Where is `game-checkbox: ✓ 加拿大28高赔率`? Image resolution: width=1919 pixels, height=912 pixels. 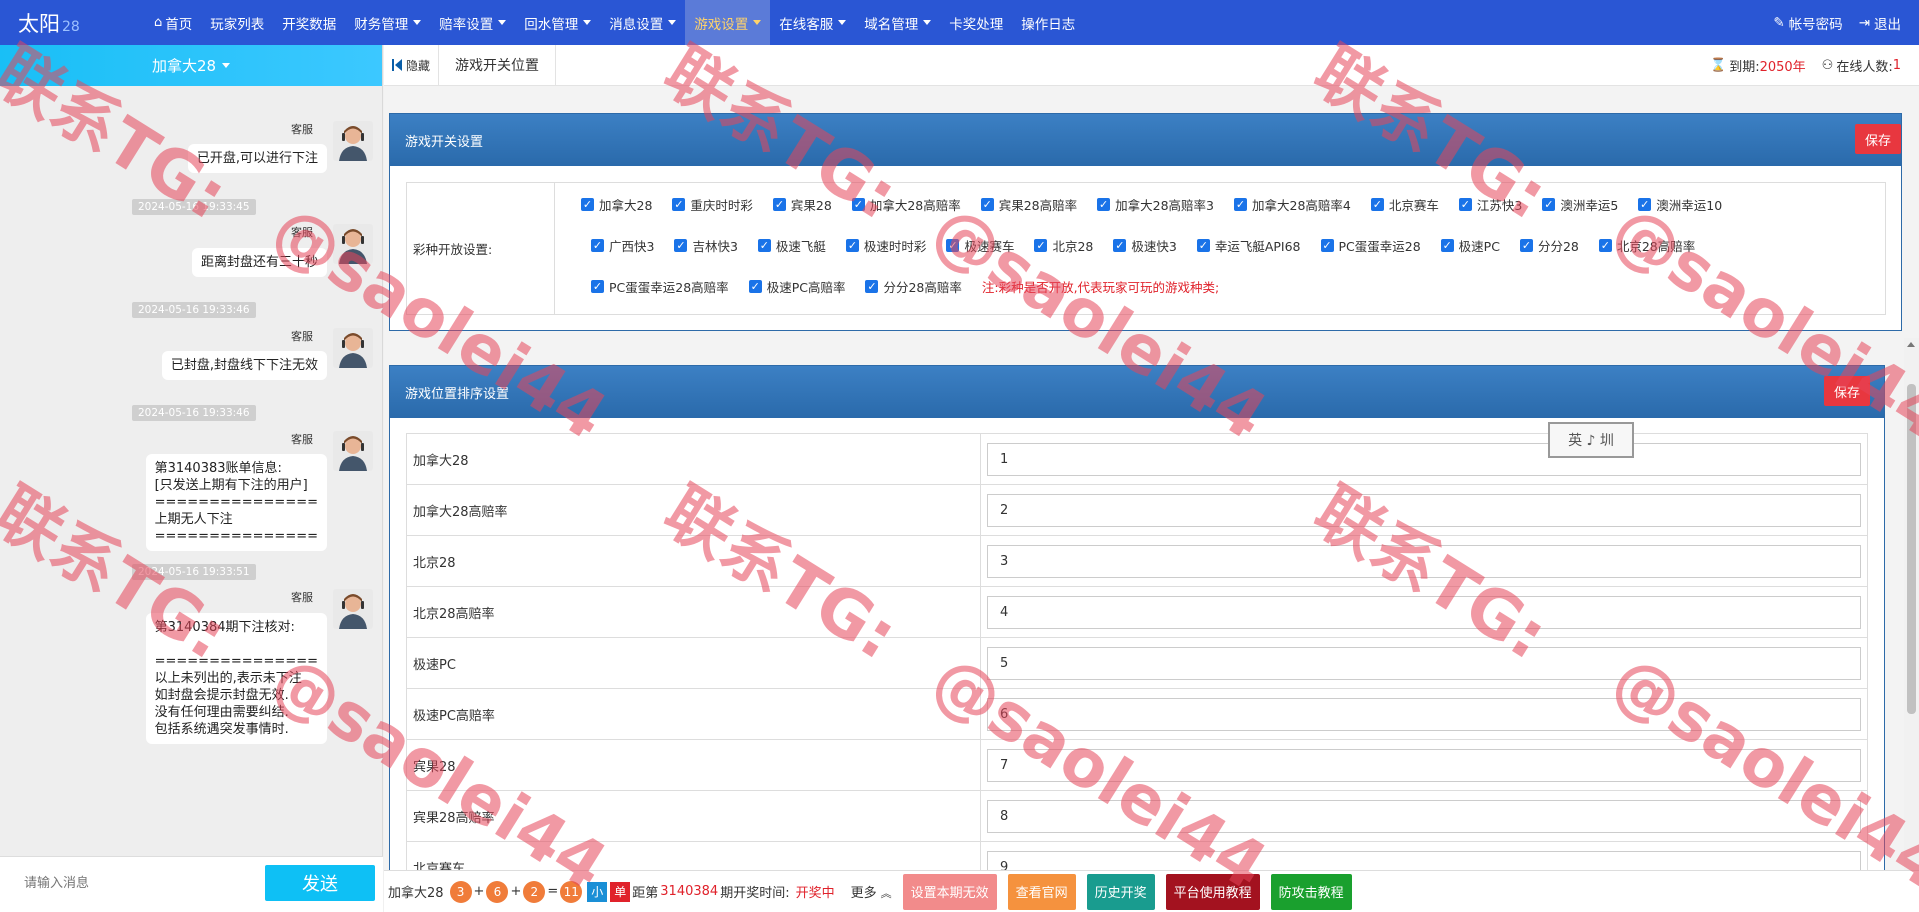 game-checkbox: ✓ 加拿大28高赔率 is located at coordinates (906, 204).